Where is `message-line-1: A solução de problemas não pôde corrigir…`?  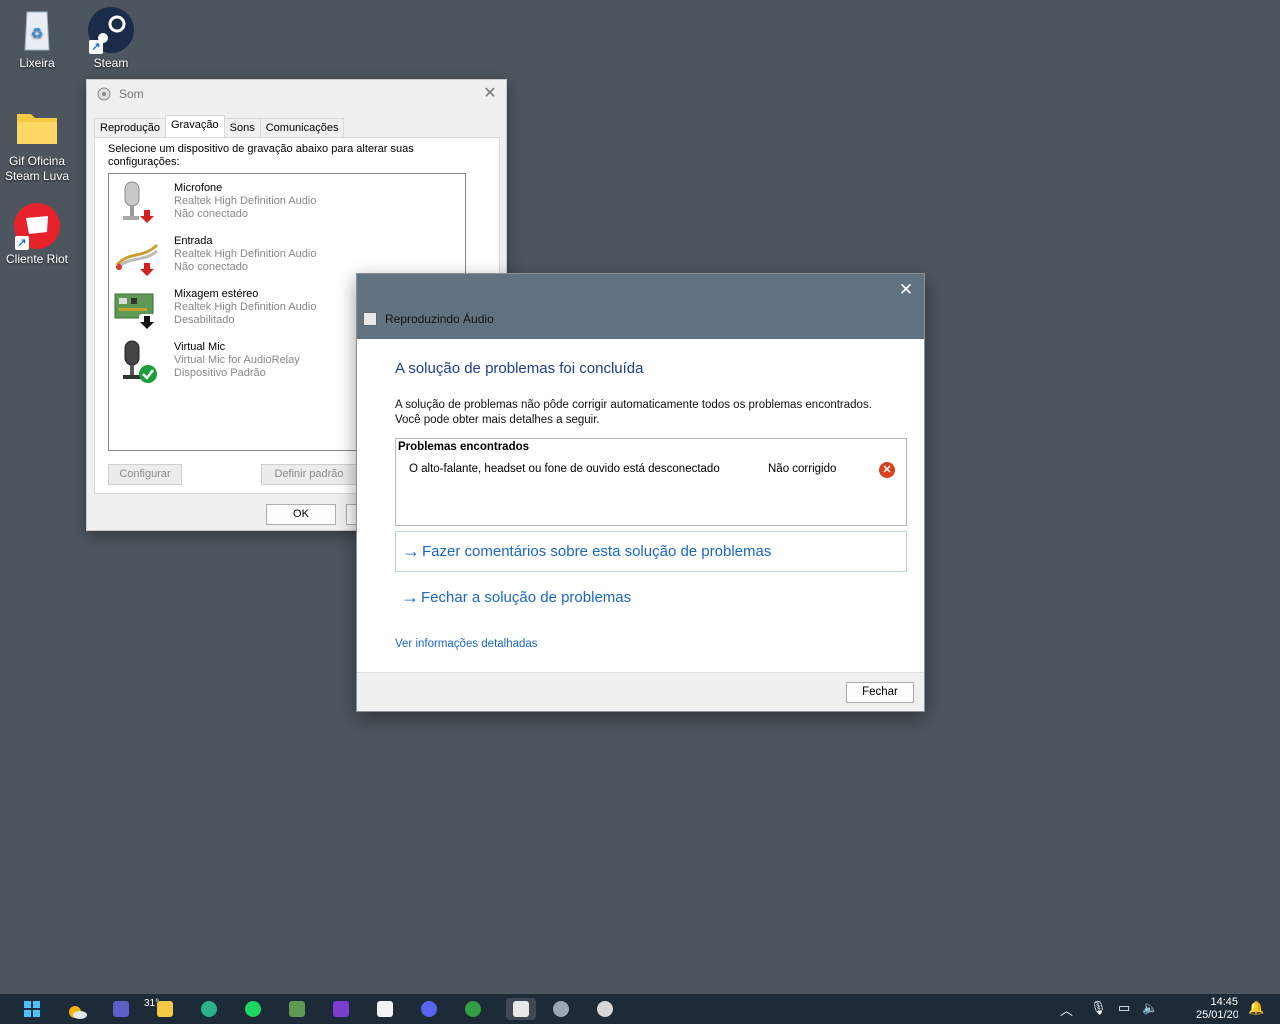 message-line-1: A solução de problemas não pôde corrigir… is located at coordinates (633, 405).